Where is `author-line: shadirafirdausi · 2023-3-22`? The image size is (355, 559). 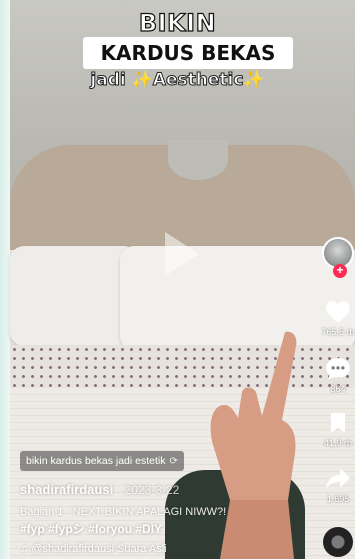 author-line: shadirafirdausi · 2023-3-22 is located at coordinates (99, 489).